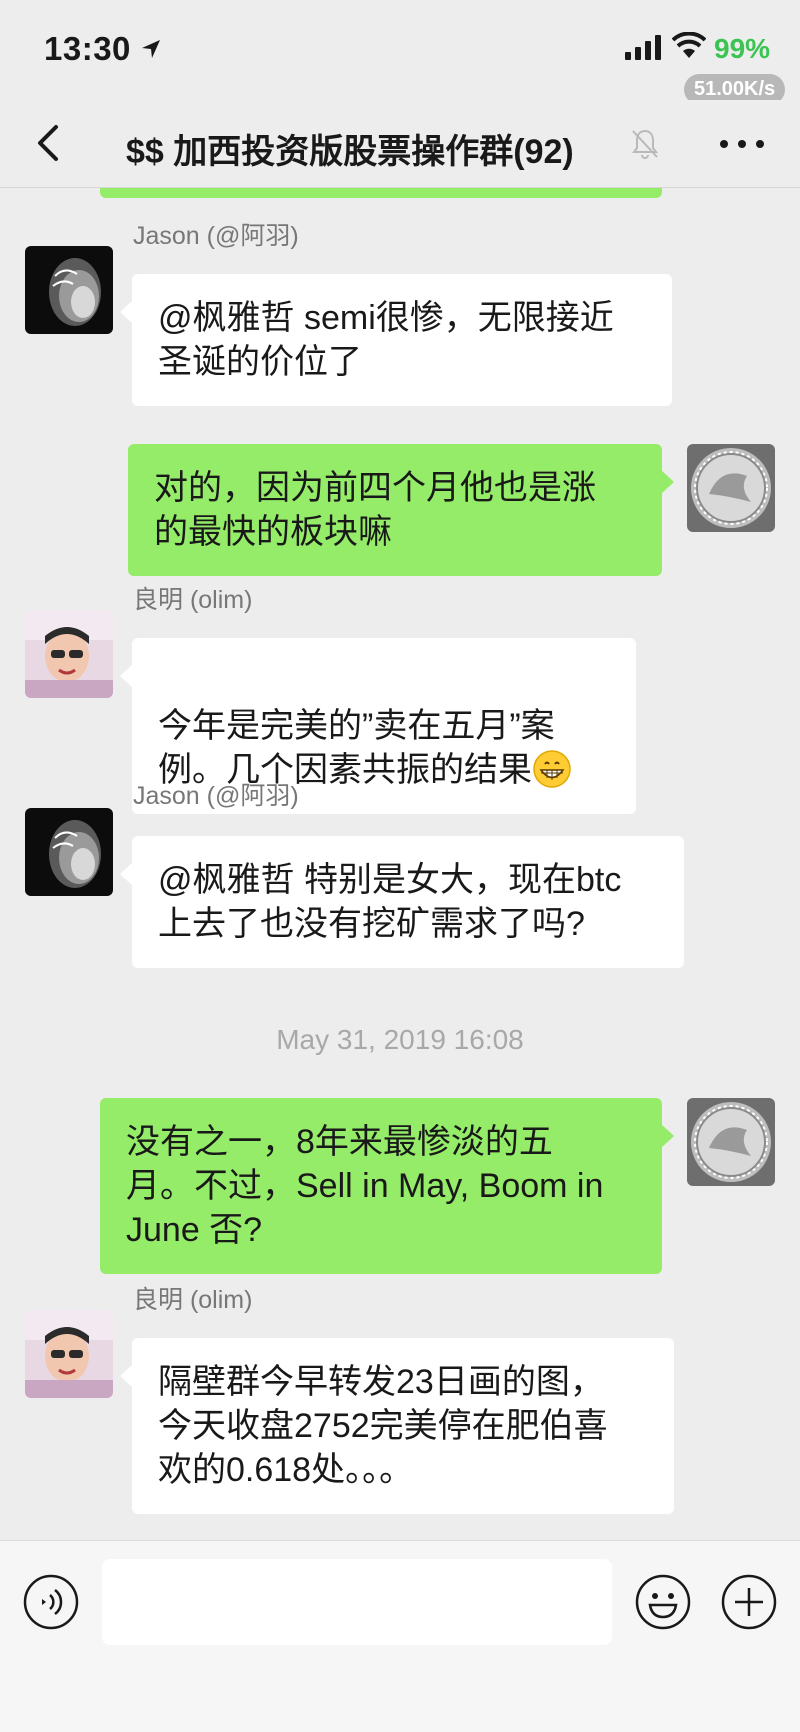 This screenshot has height=1732, width=800. Describe the element at coordinates (689, 45) in the screenshot. I see `wifi-icon` at that location.